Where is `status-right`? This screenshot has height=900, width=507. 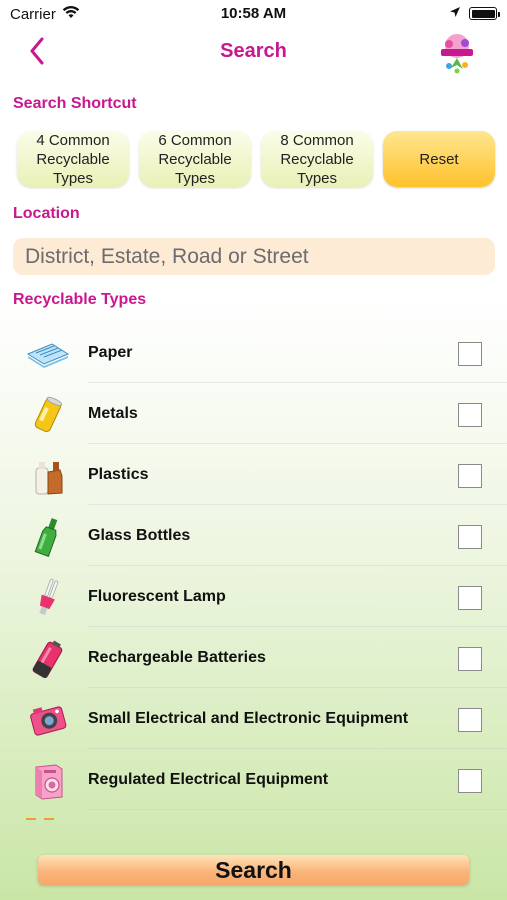
status-right is located at coordinates (474, 13).